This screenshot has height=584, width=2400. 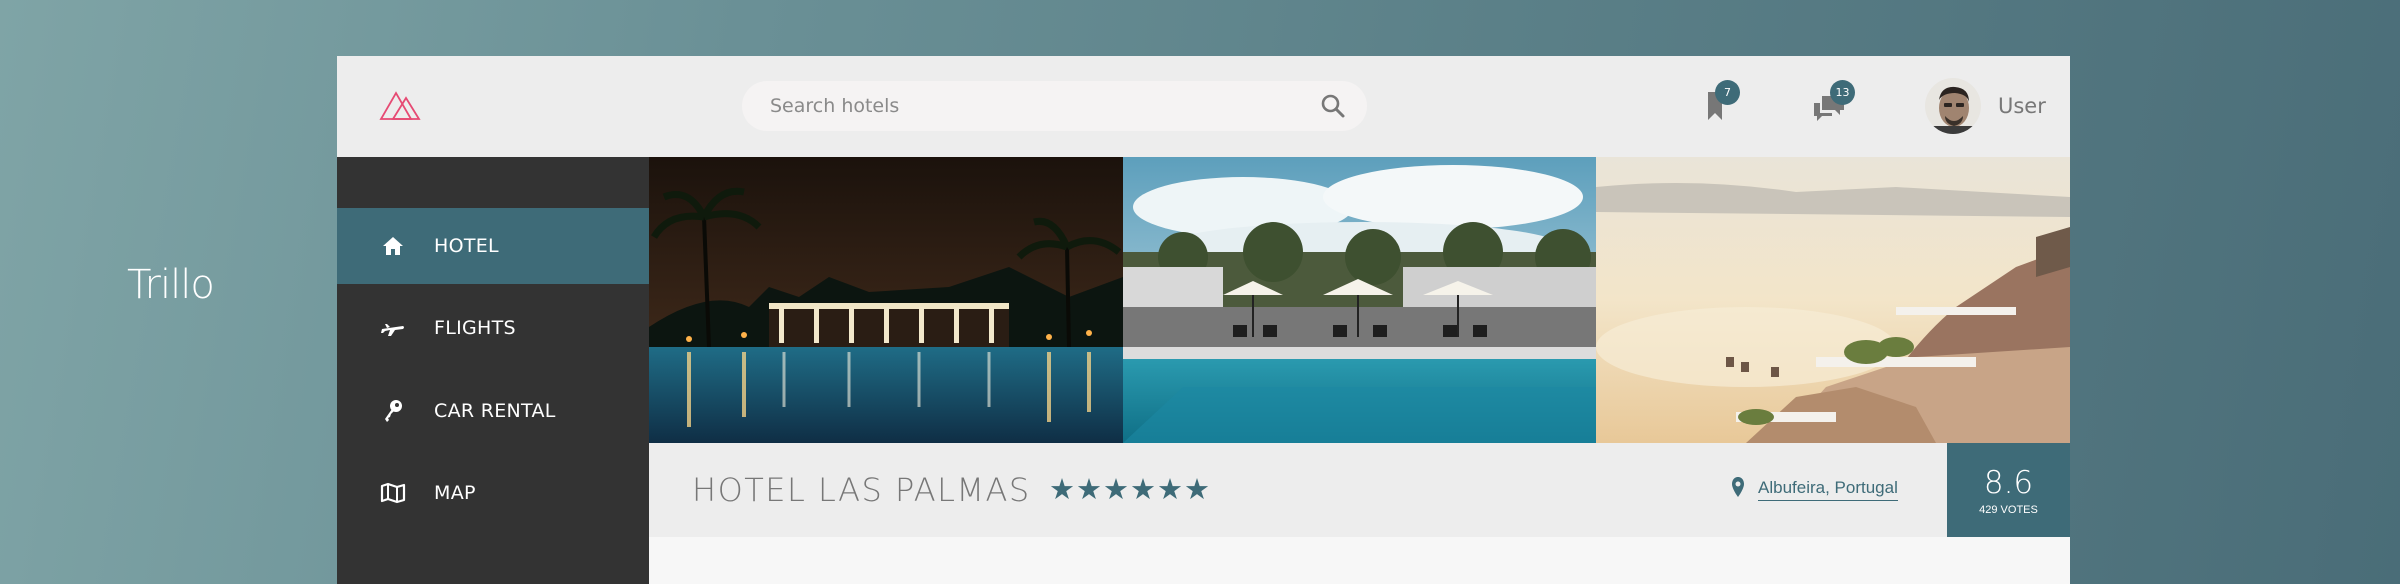 I want to click on page-title: Trillo, so click(x=171, y=285).